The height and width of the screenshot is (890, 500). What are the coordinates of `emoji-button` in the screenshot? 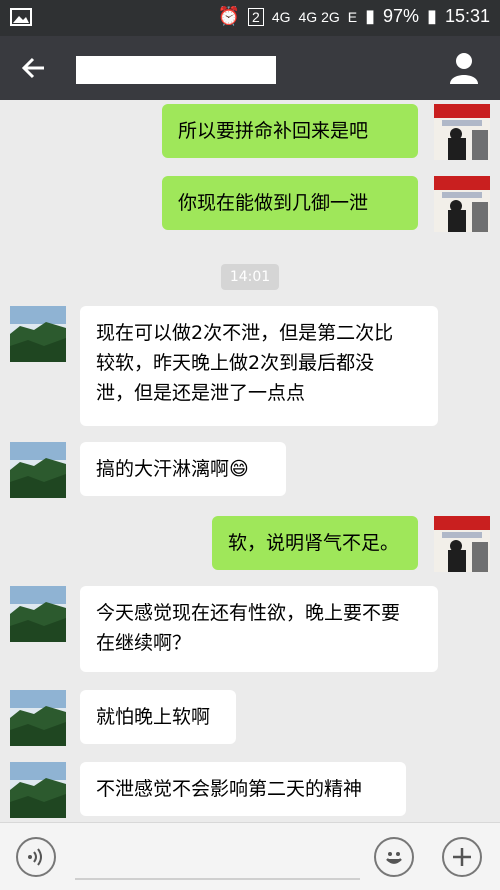 It's located at (394, 857).